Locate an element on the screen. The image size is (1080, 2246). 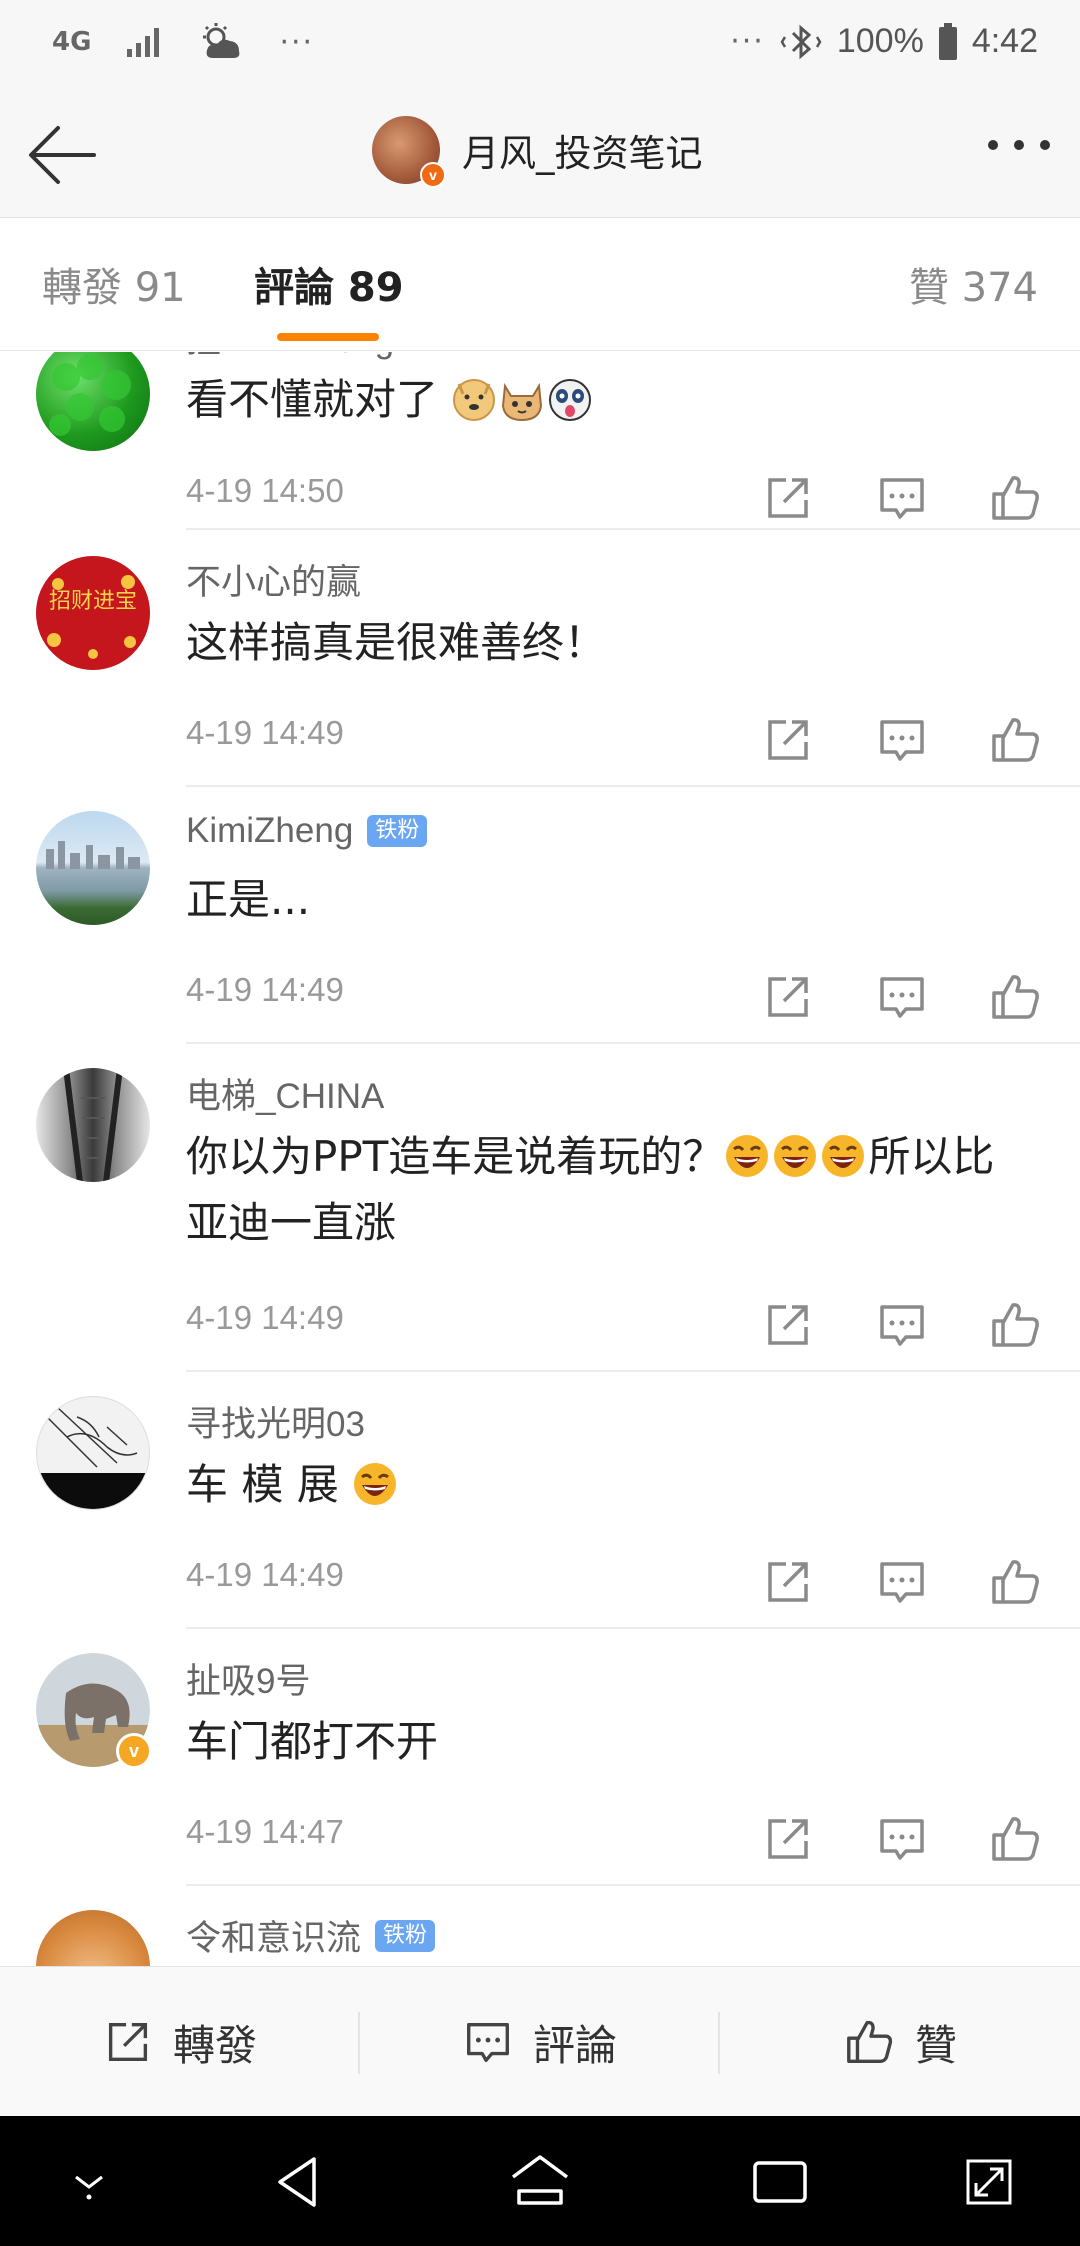
like-bottom-button: 贊 is located at coordinates (900, 2042).